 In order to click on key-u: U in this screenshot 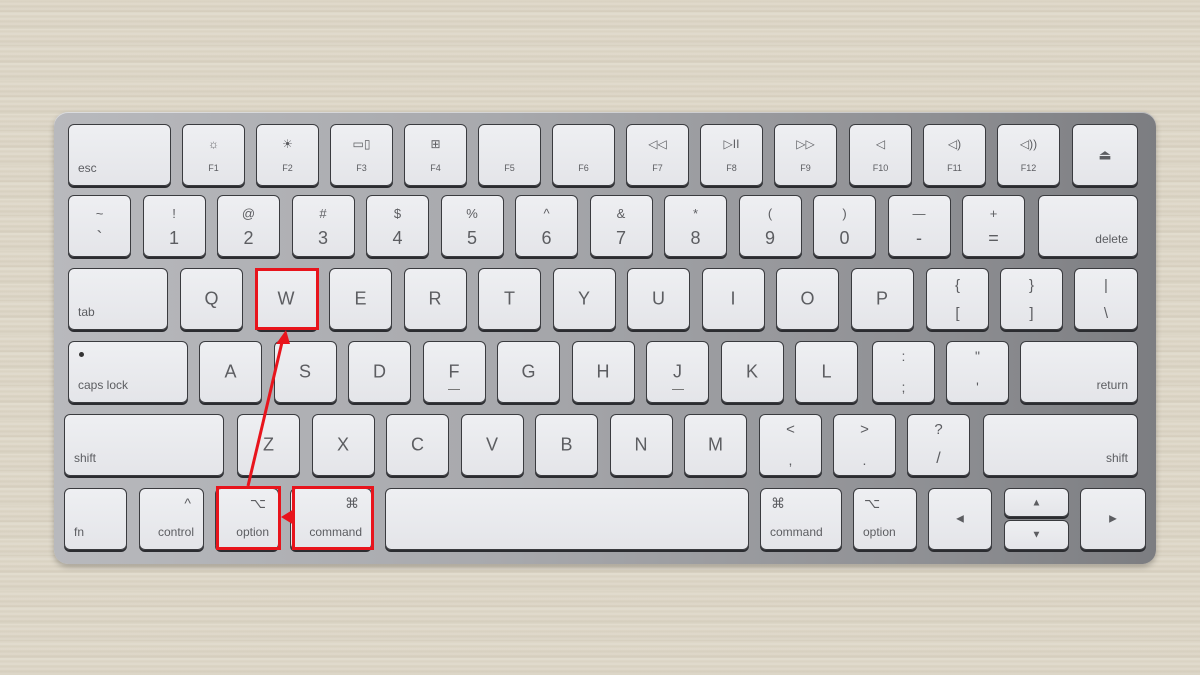, I will do `click(658, 299)`.